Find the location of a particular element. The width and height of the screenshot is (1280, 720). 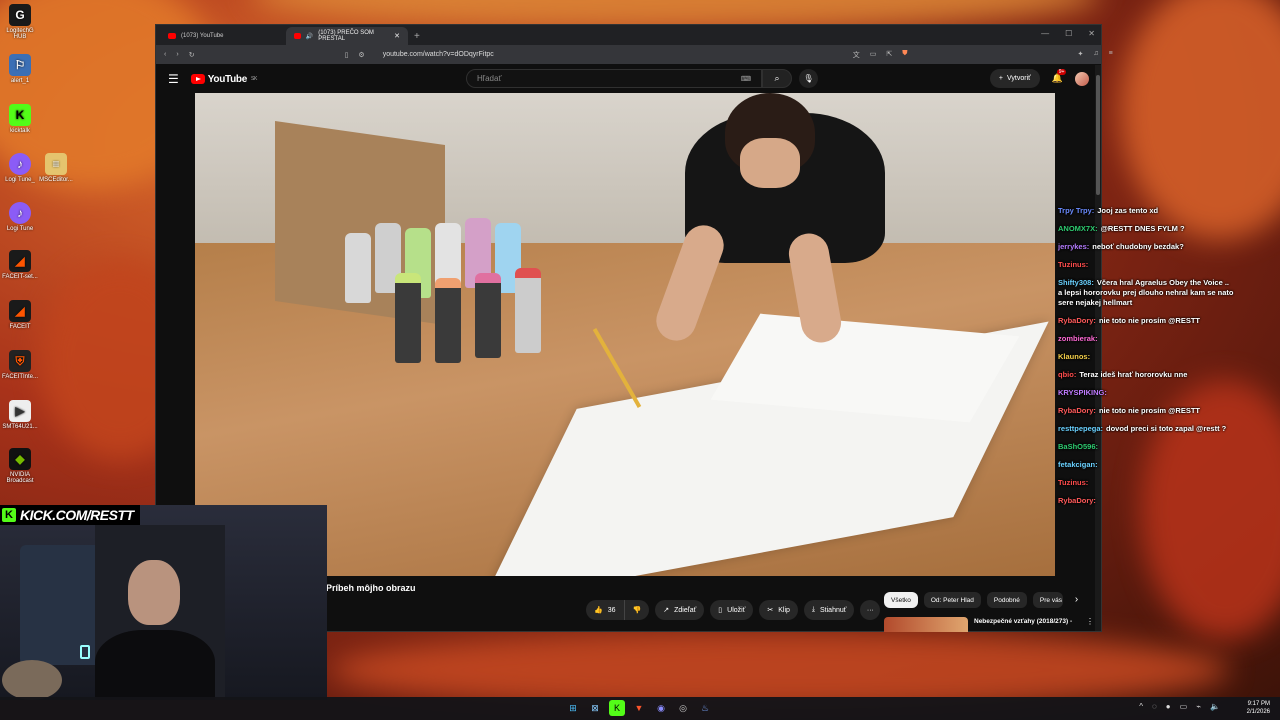

desktop-icon-faceit: ◢ FACEIT is located at coordinates (20, 315).